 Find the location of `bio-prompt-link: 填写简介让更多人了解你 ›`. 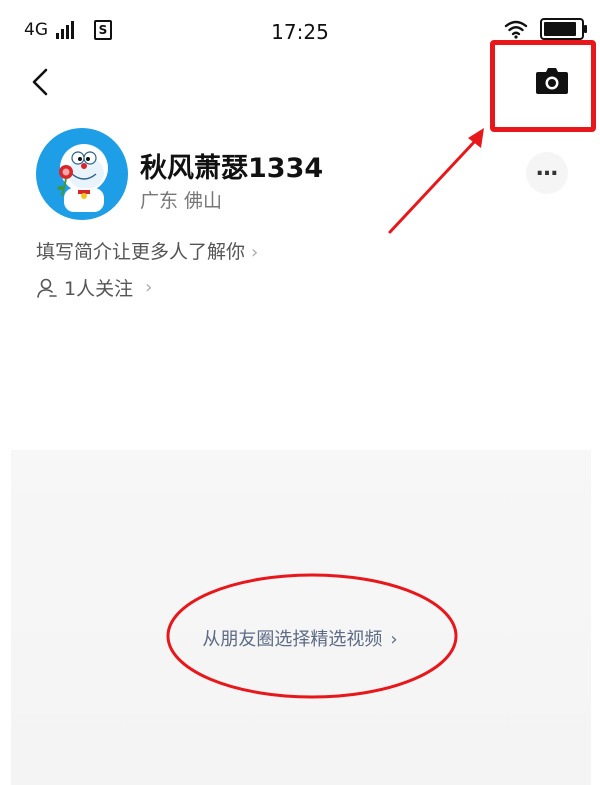

bio-prompt-link: 填写简介让更多人了解你 › is located at coordinates (147, 250).